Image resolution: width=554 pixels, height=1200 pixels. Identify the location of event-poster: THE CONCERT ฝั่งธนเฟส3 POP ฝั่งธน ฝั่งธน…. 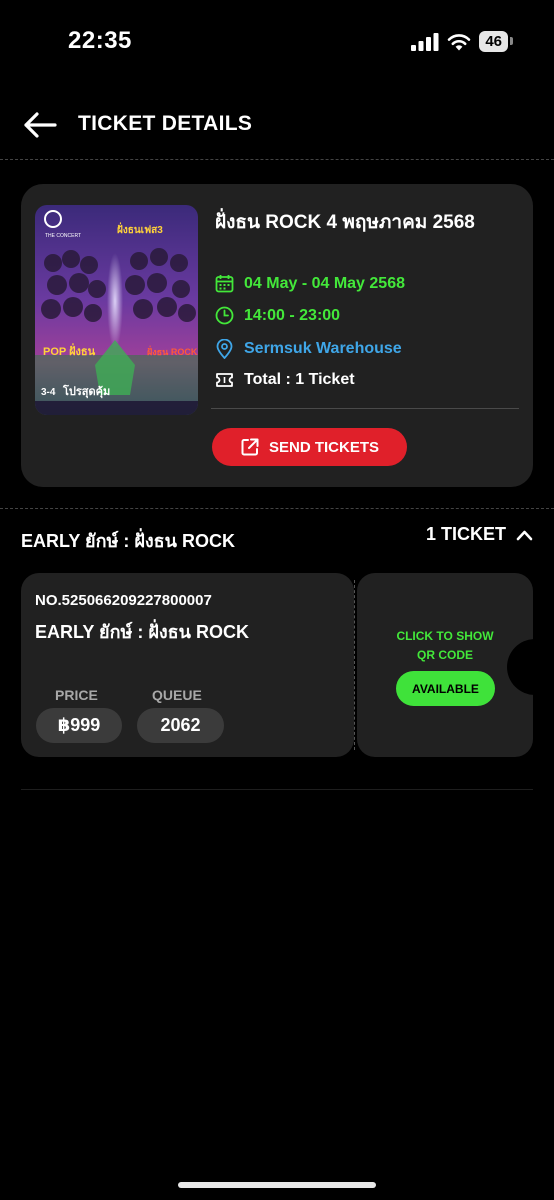
(116, 310).